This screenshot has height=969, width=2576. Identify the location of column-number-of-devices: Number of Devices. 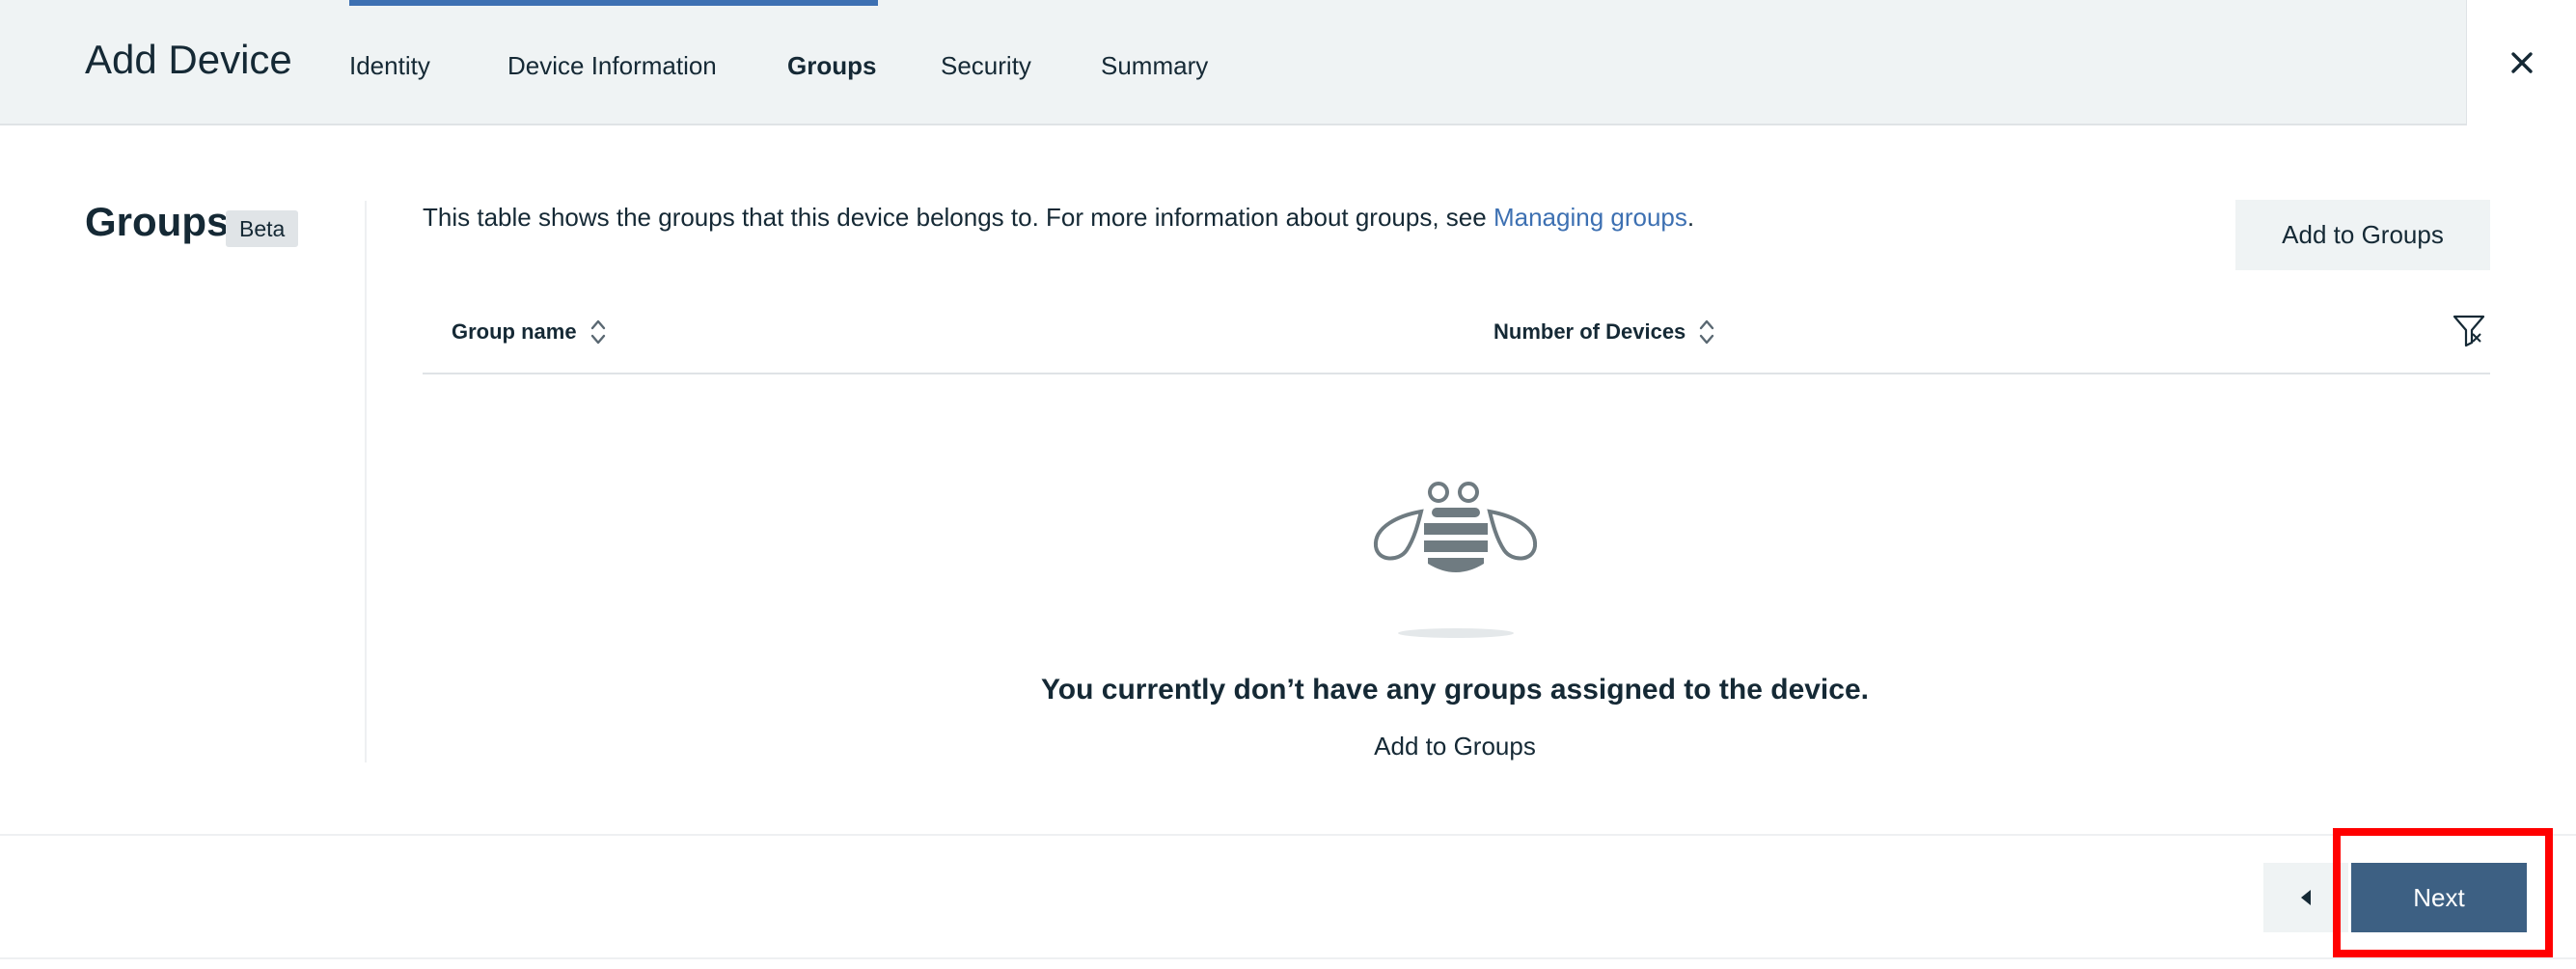
(1604, 332).